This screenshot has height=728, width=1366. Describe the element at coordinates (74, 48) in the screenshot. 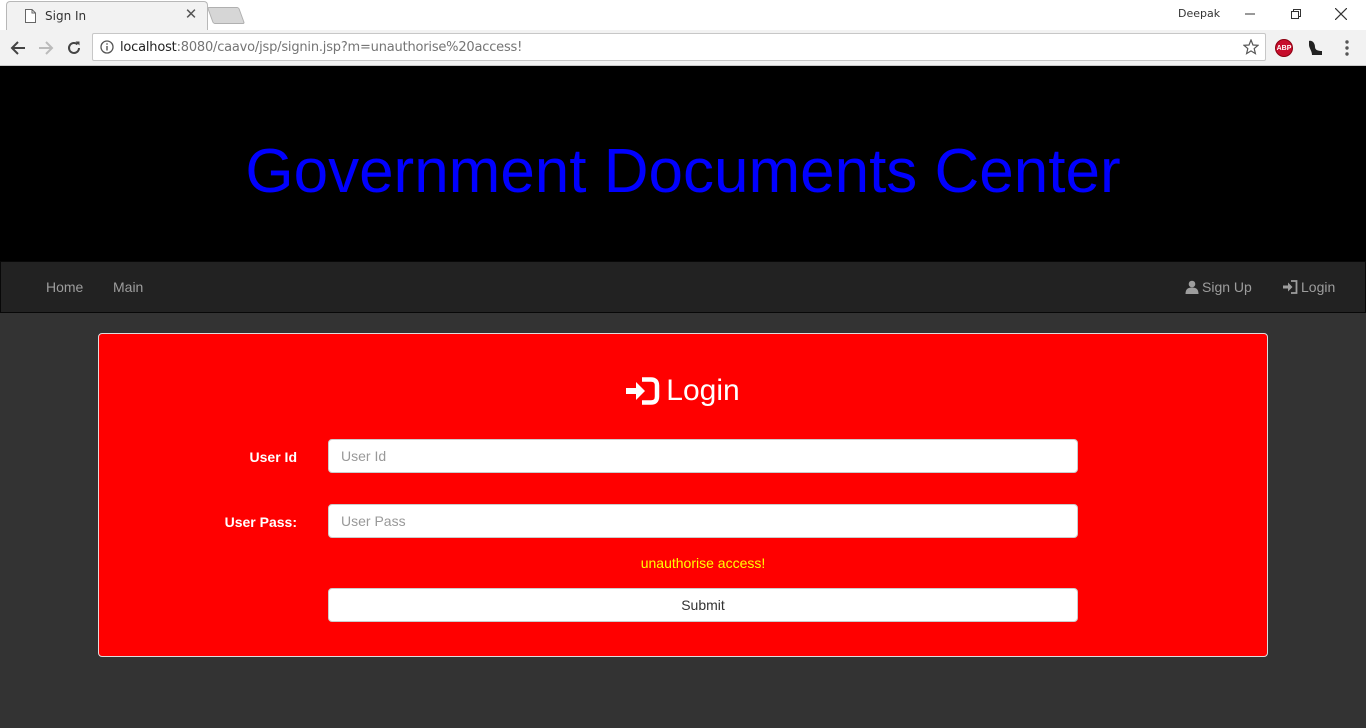

I see `reload-icon` at that location.